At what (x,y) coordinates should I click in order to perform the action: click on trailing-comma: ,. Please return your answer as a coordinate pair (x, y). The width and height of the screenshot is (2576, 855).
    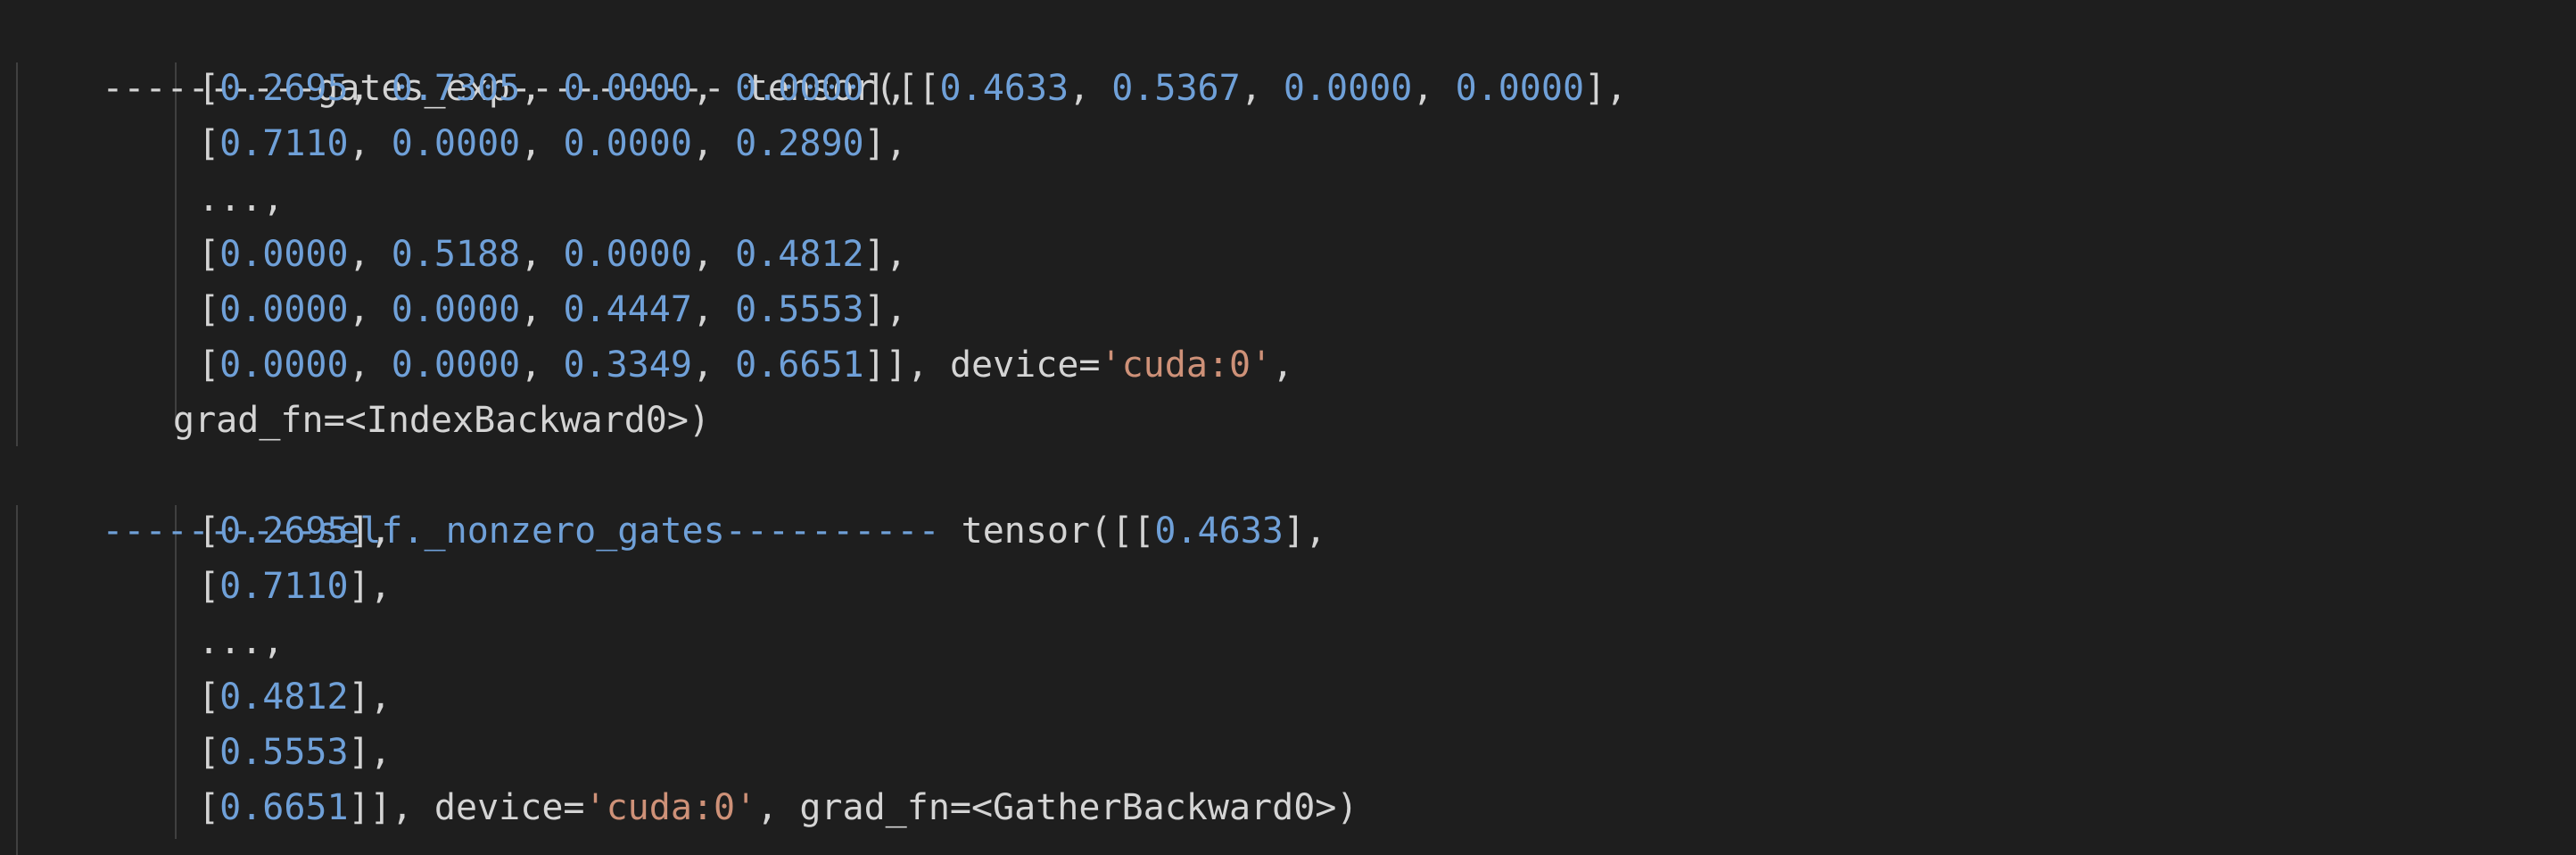
    Looking at the image, I should click on (1283, 365).